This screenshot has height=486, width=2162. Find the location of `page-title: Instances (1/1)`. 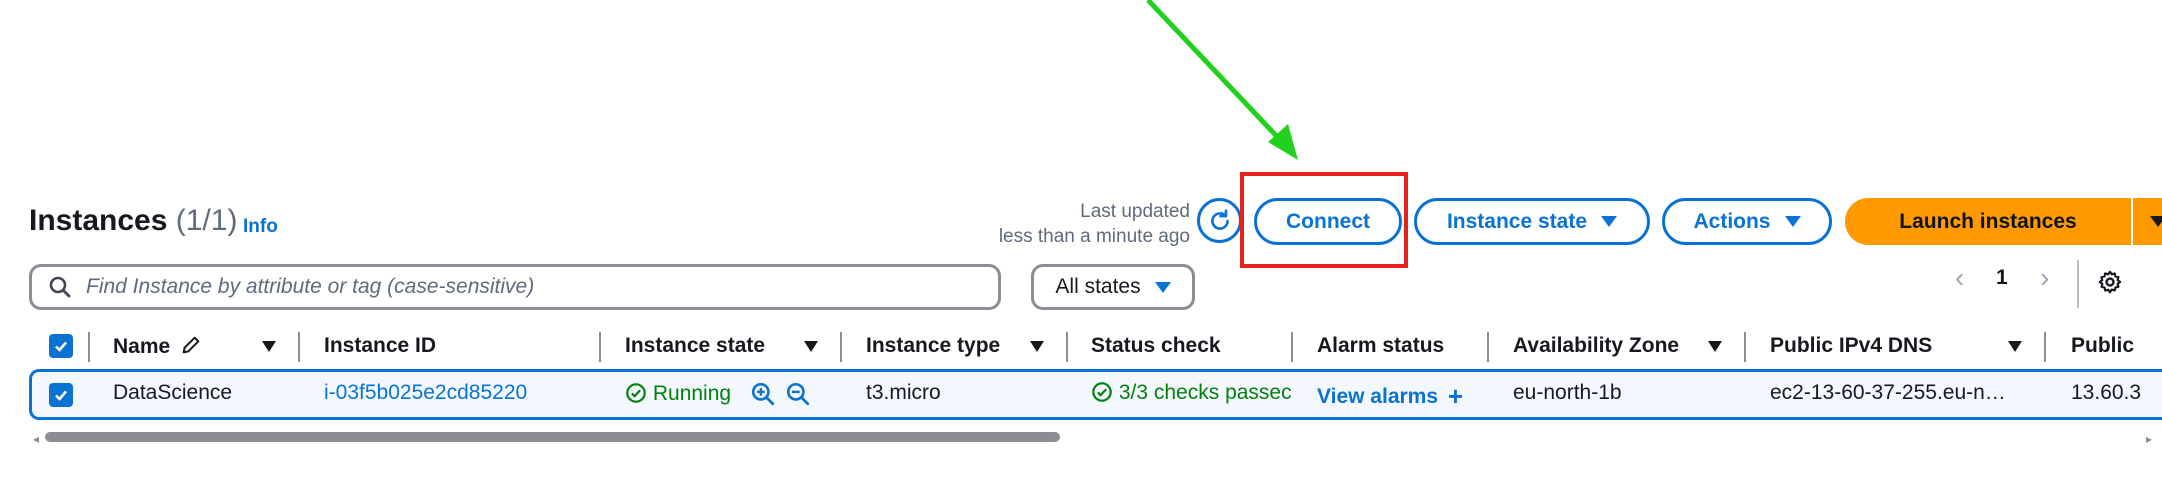

page-title: Instances (1/1) is located at coordinates (133, 221).